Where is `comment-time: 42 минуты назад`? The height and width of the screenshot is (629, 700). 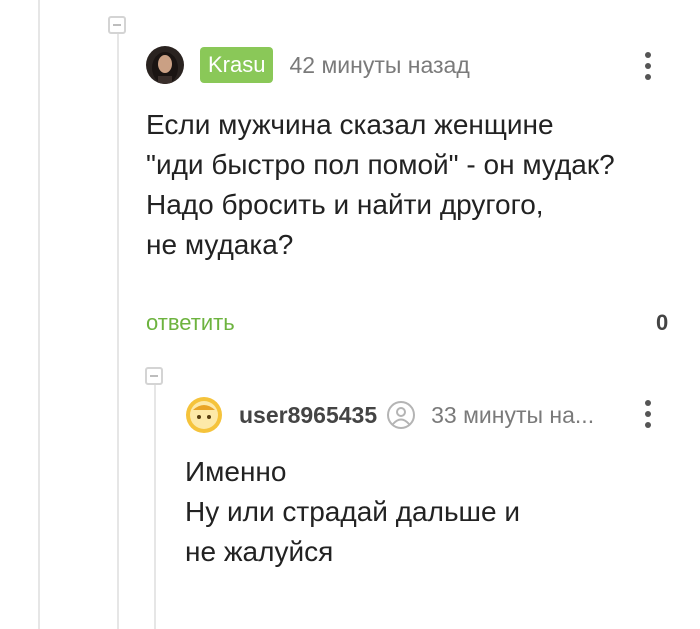 comment-time: 42 минуты назад is located at coordinates (379, 64).